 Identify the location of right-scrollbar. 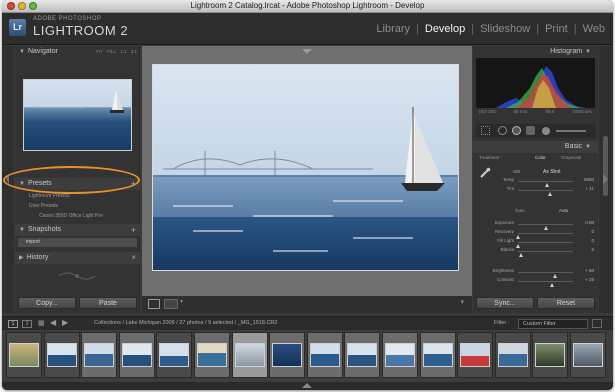
(606, 179).